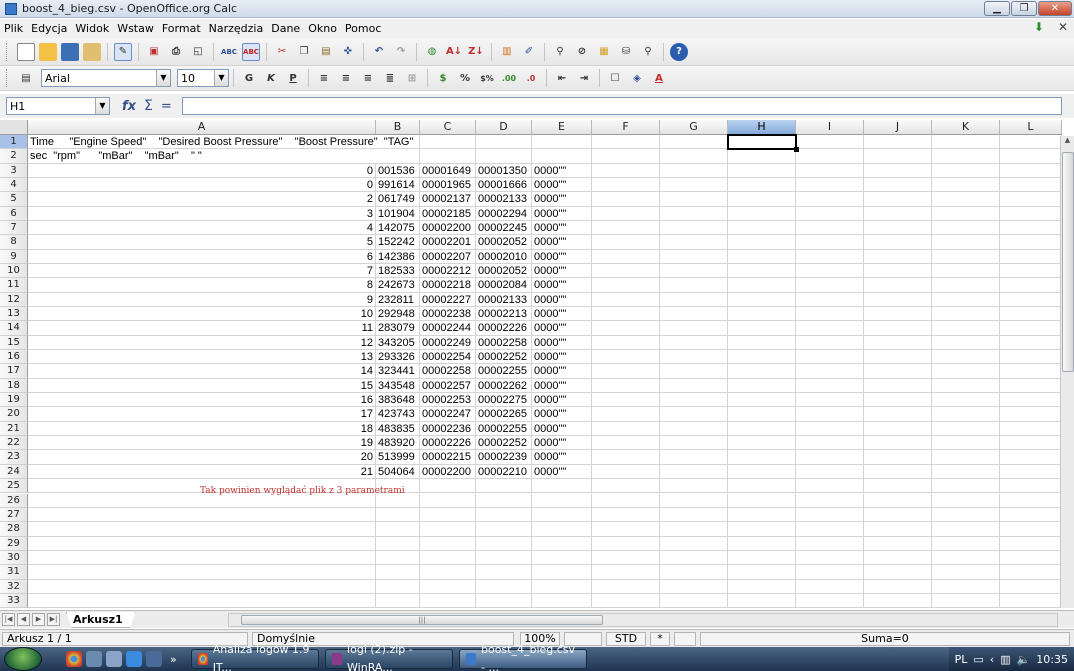 The height and width of the screenshot is (671, 1074). What do you see at coordinates (398, 386) in the screenshot?
I see `cell: 343548` at bounding box center [398, 386].